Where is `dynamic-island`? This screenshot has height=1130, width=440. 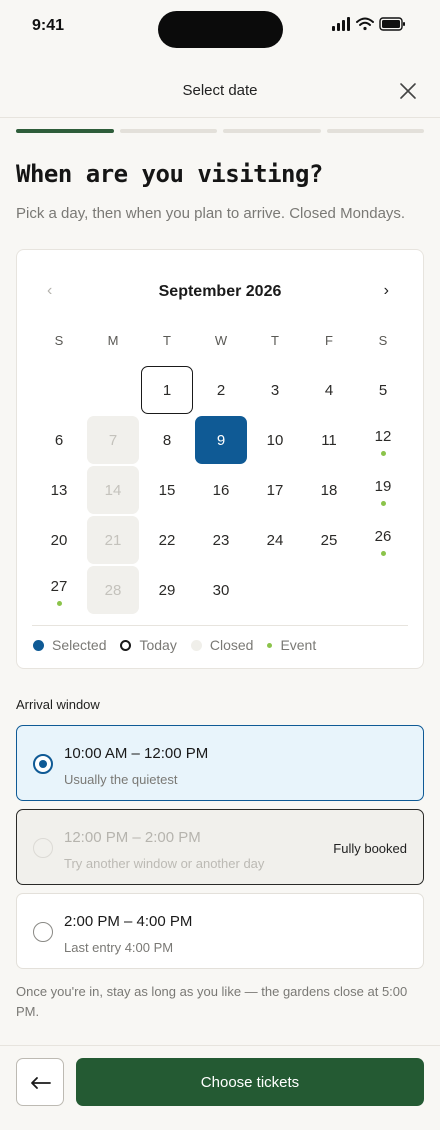
dynamic-island is located at coordinates (220, 29).